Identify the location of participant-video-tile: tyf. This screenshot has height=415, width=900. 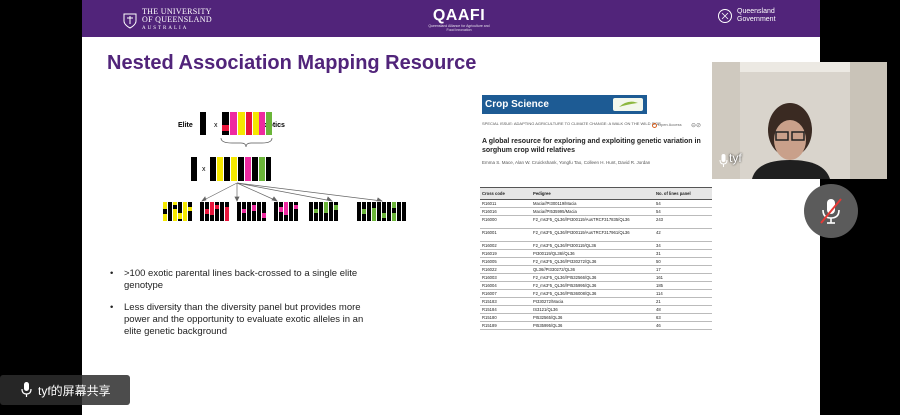
(799, 120).